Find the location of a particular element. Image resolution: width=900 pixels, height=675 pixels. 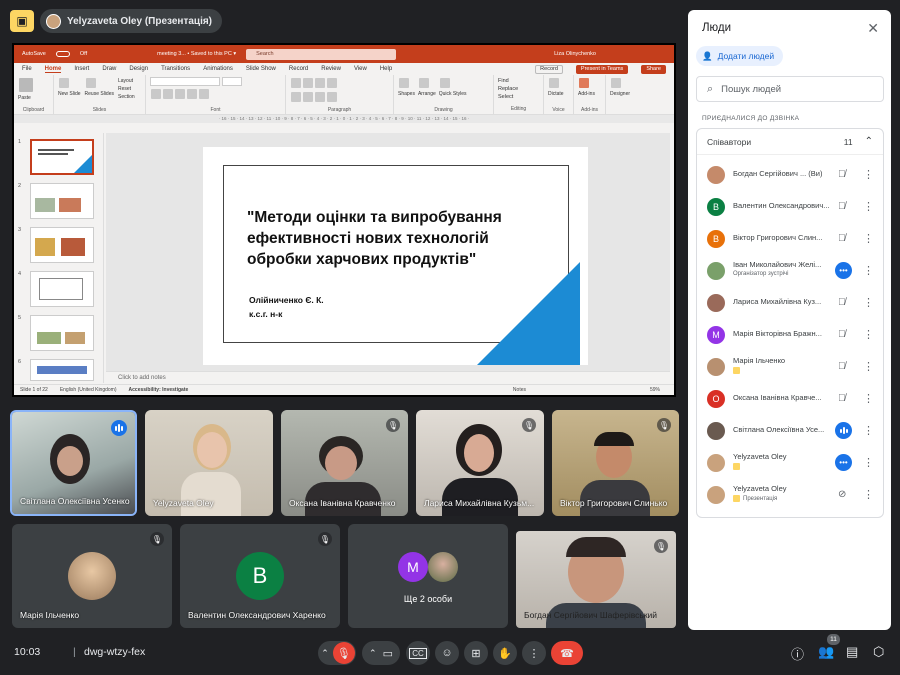

participant-row: Марія Ільченко 🎙̸ ⋮ is located at coordinates (790, 367).